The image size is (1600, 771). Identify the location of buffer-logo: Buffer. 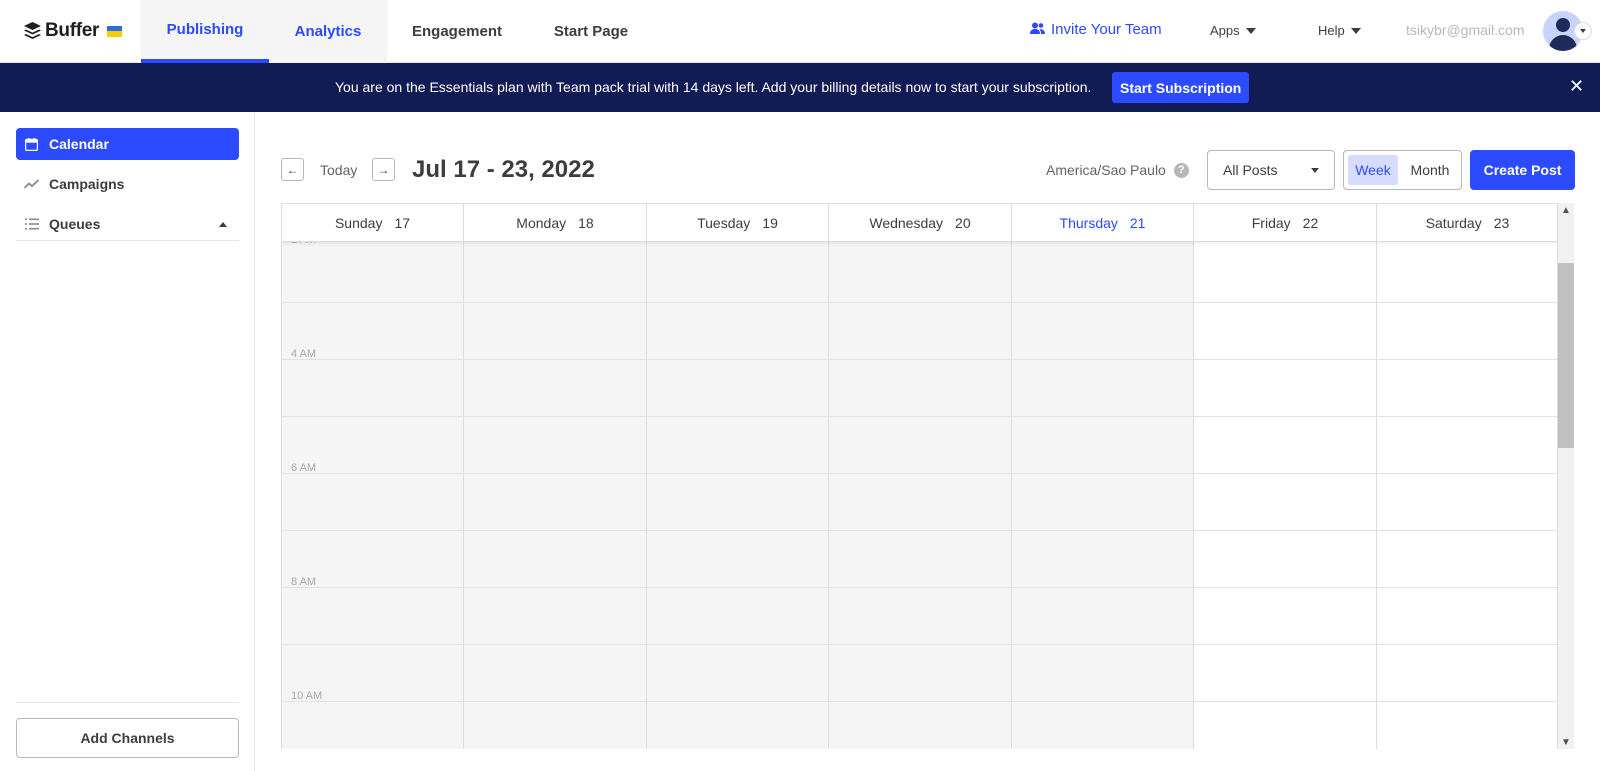
(73, 31).